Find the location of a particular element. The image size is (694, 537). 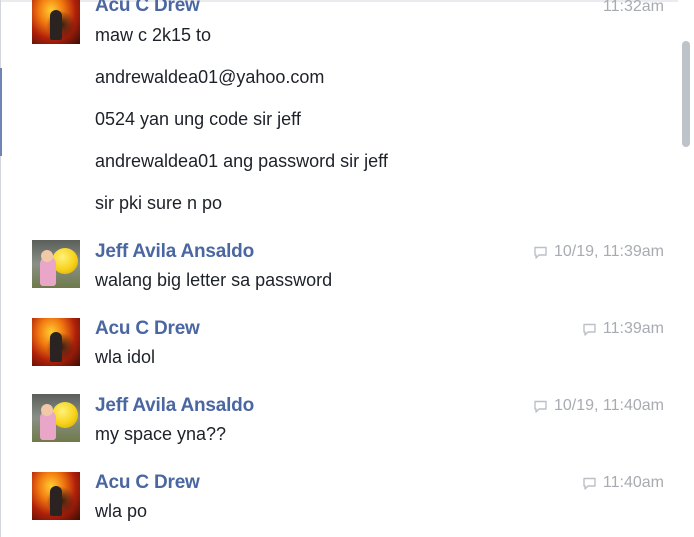

message-text: andrewaldea01@yahoo.com is located at coordinates (210, 77).